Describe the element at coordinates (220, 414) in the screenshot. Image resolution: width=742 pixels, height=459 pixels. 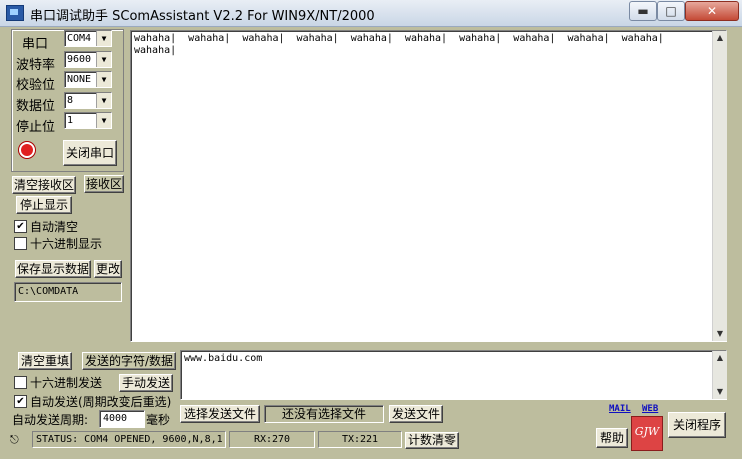
I see `select-file-button: 选择发送文件` at that location.